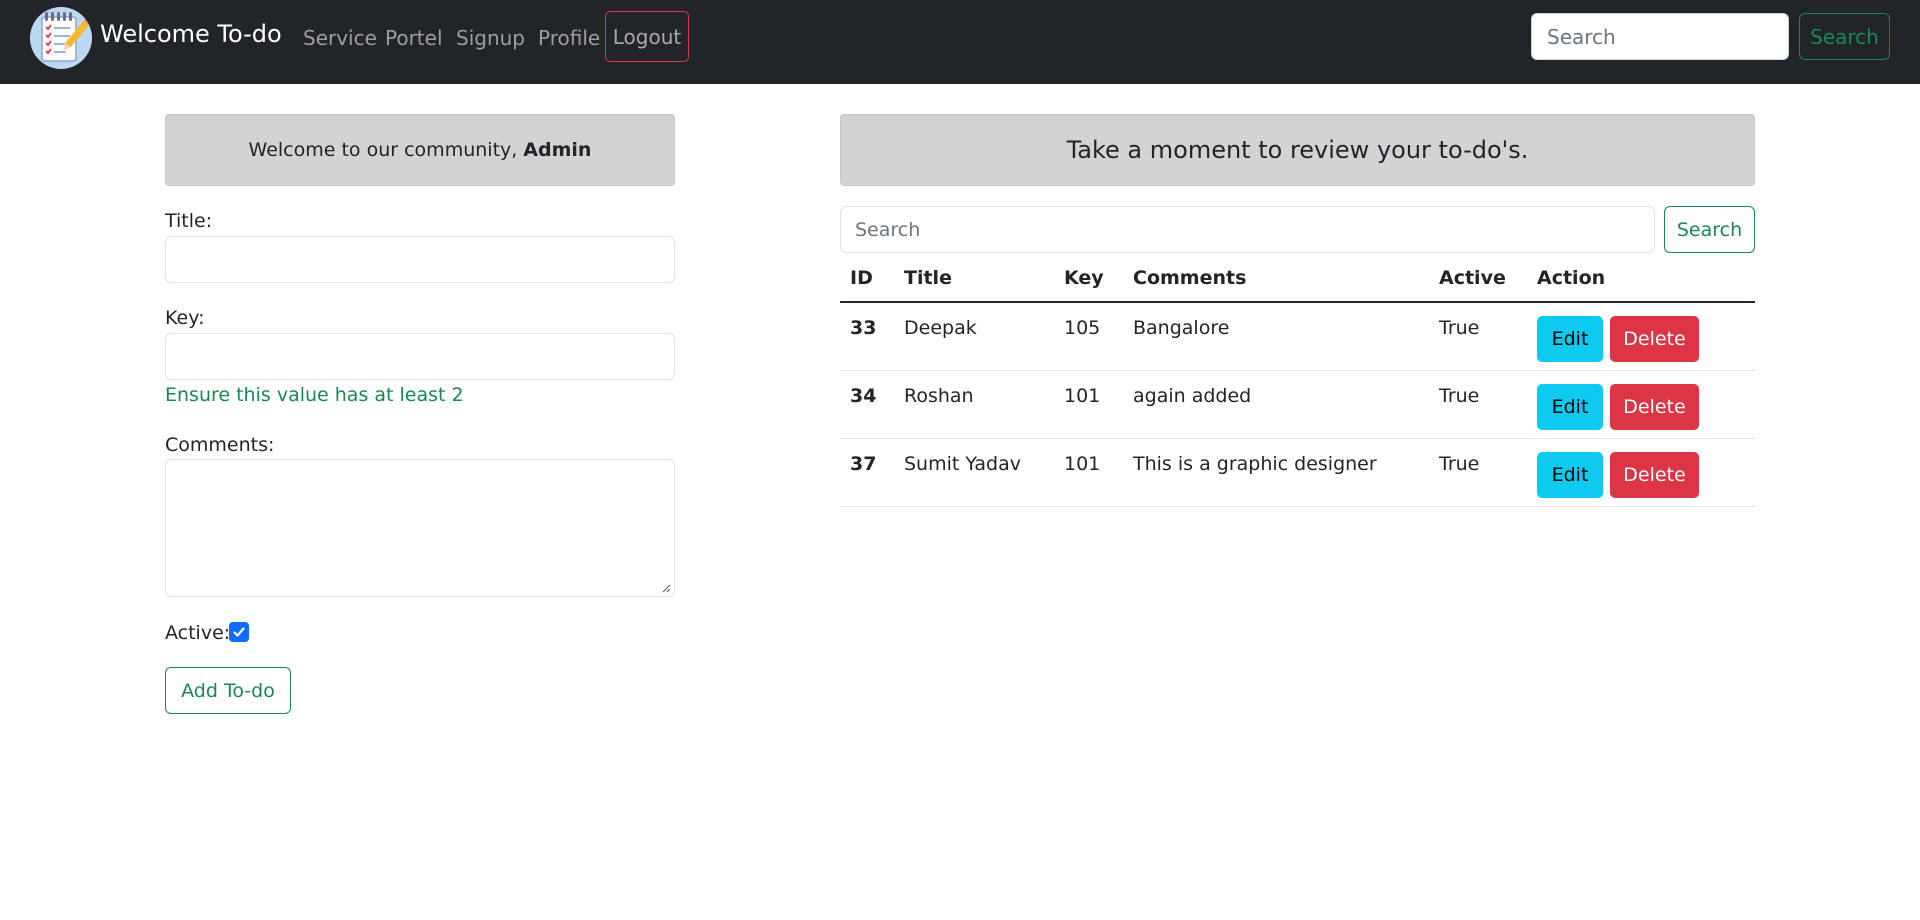 The width and height of the screenshot is (1920, 920). Describe the element at coordinates (185, 318) in the screenshot. I see `key-label: Key:` at that location.